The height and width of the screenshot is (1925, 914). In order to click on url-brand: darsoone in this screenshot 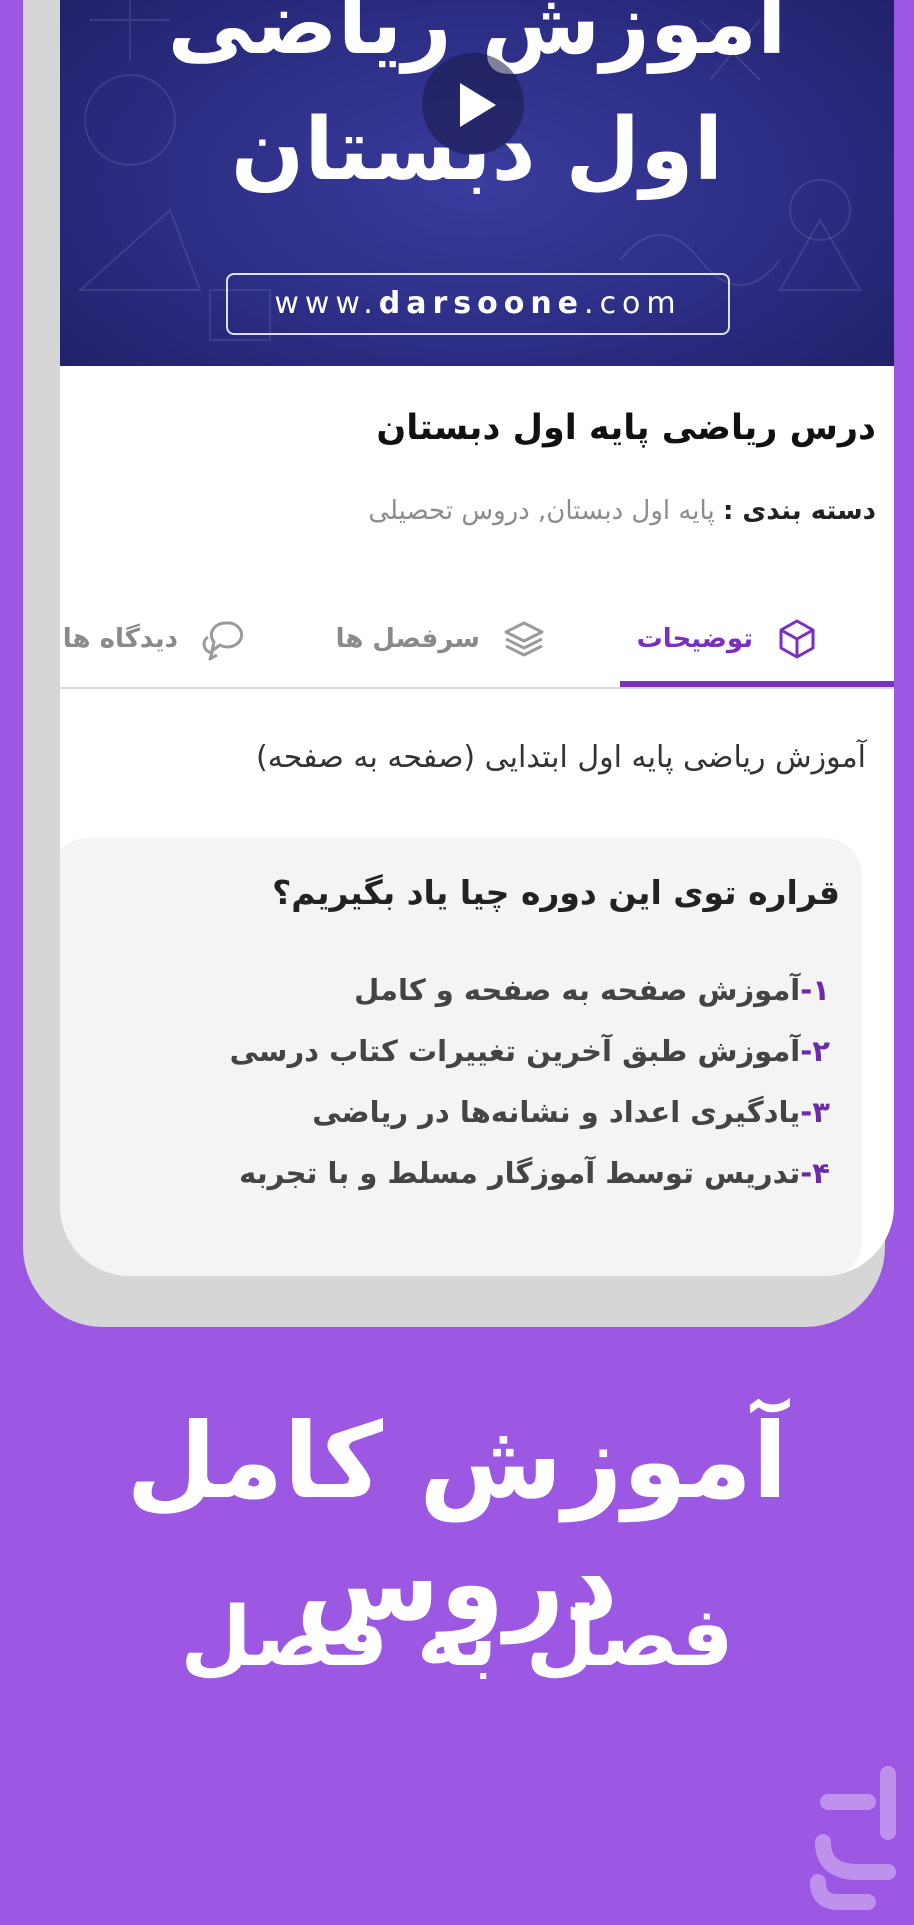, I will do `click(481, 303)`.